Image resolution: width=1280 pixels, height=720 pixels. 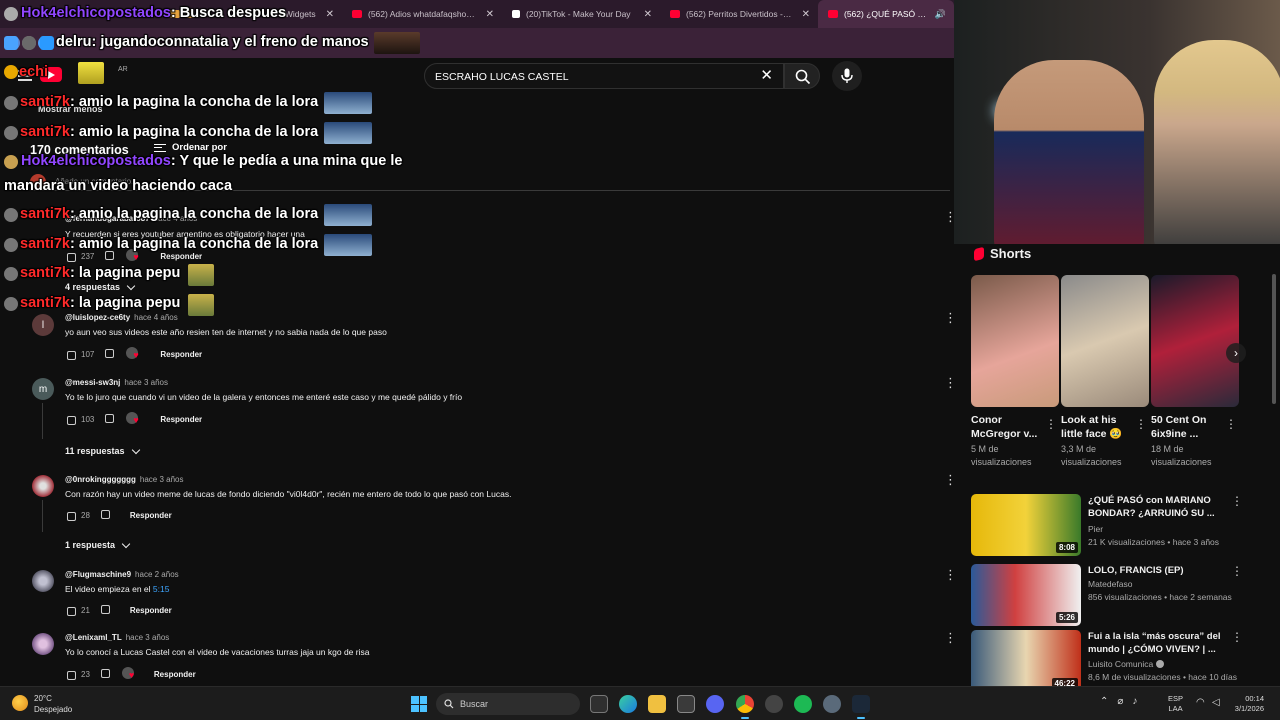 I want to click on comment-time: hace 2 años, so click(x=157, y=574).